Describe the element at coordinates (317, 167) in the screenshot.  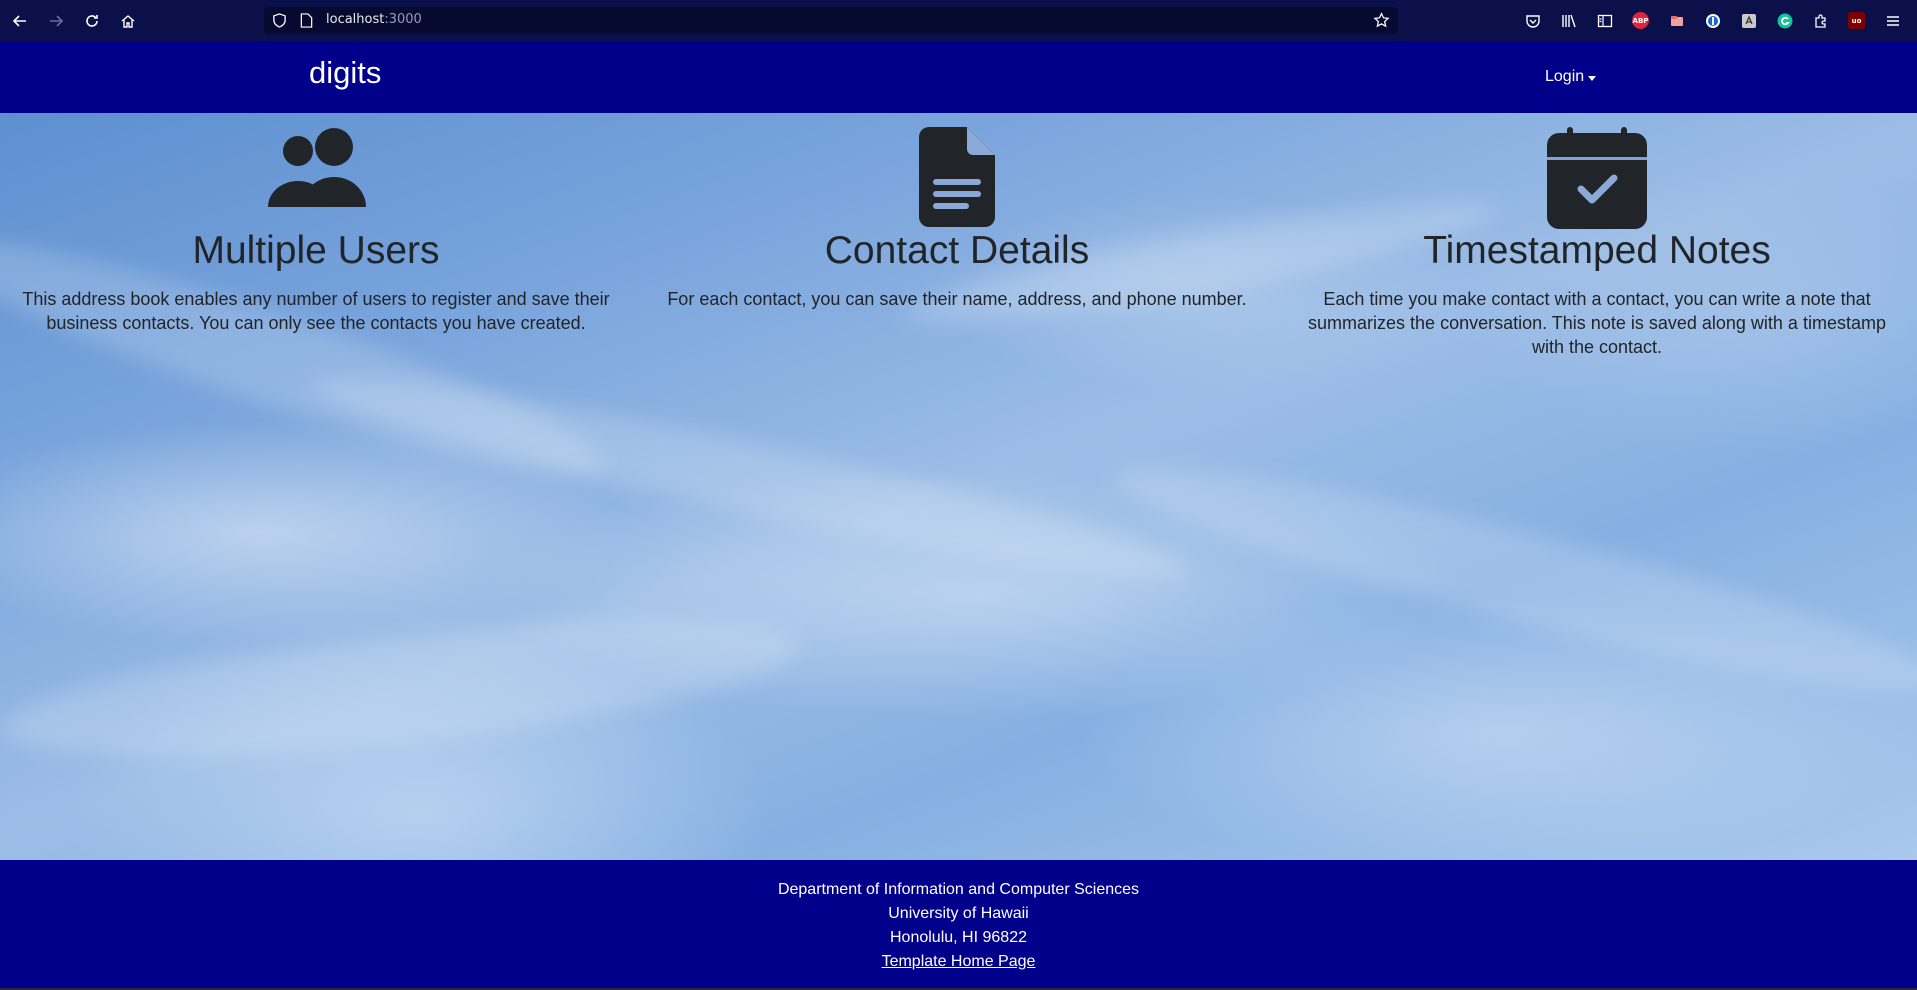
I see `users-icon` at that location.